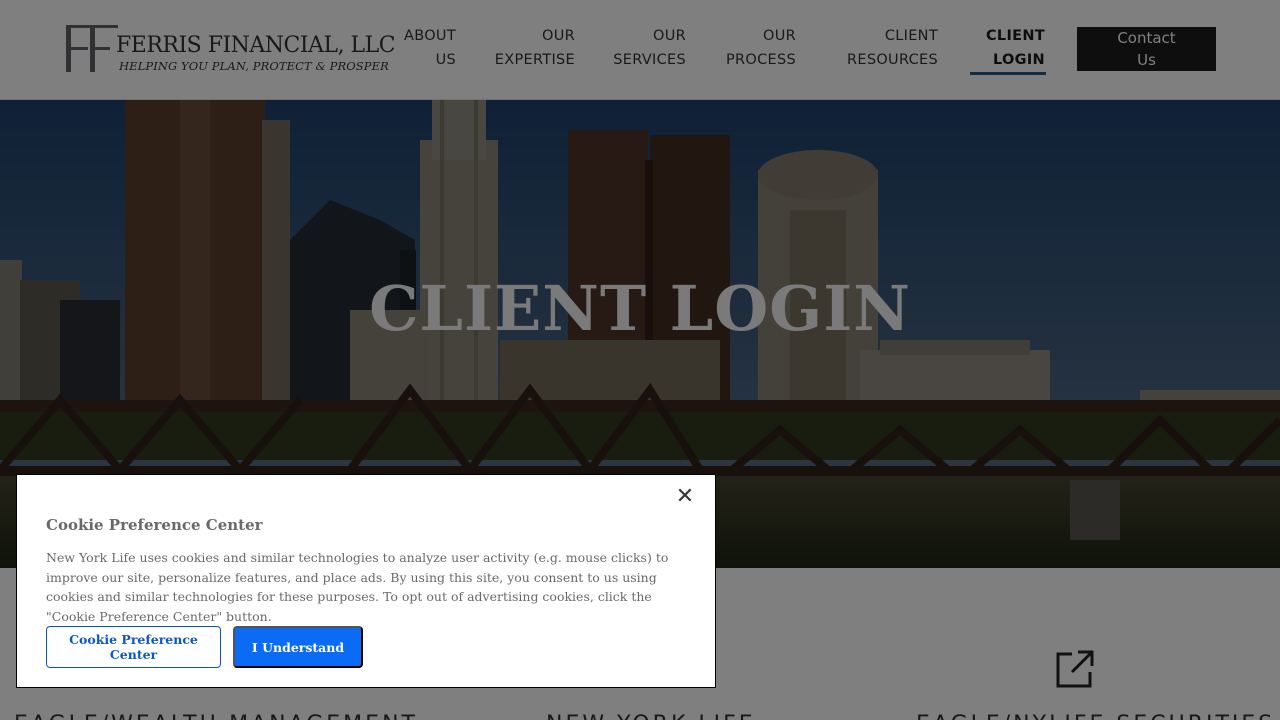 The width and height of the screenshot is (1280, 720). I want to click on i-understand-button: I Understand, so click(298, 647).